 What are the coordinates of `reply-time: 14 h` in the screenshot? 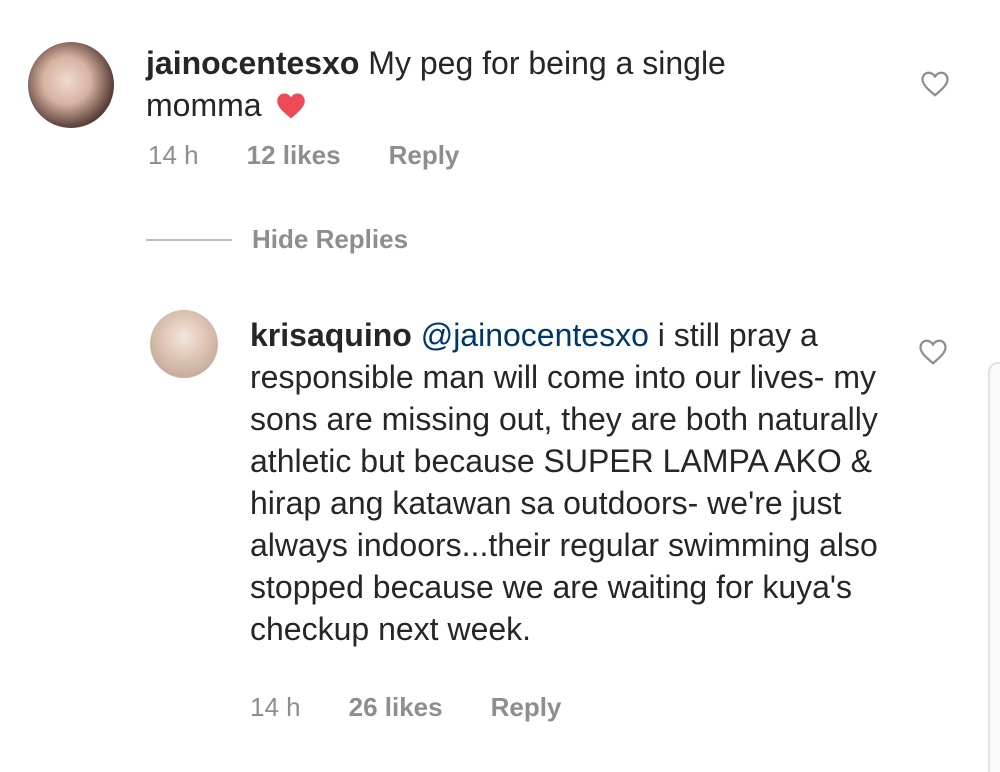 It's located at (275, 707).